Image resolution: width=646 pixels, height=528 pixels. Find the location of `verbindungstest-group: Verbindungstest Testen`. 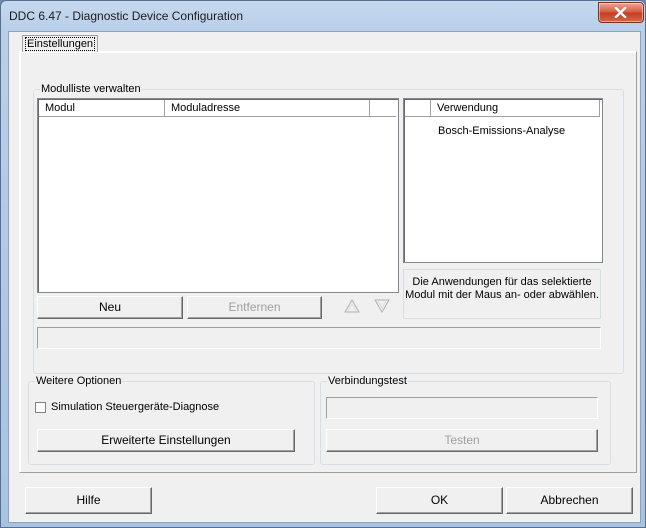

verbindungstest-group: Verbindungstest Testen is located at coordinates (465, 419).